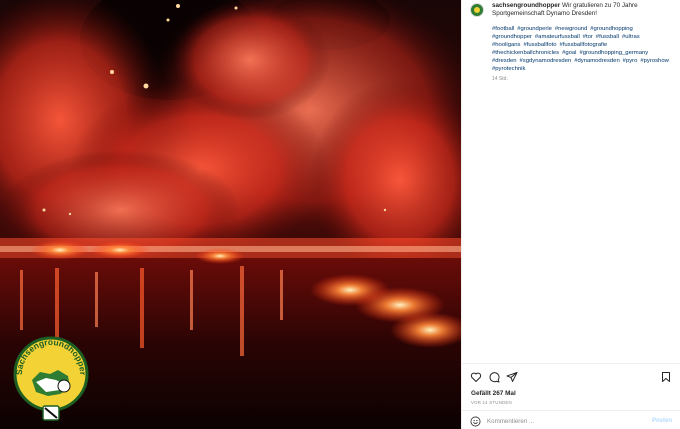 This screenshot has width=680, height=429. What do you see at coordinates (491, 402) in the screenshot?
I see `post-timestamp: VOR 14 STUNDEN` at bounding box center [491, 402].